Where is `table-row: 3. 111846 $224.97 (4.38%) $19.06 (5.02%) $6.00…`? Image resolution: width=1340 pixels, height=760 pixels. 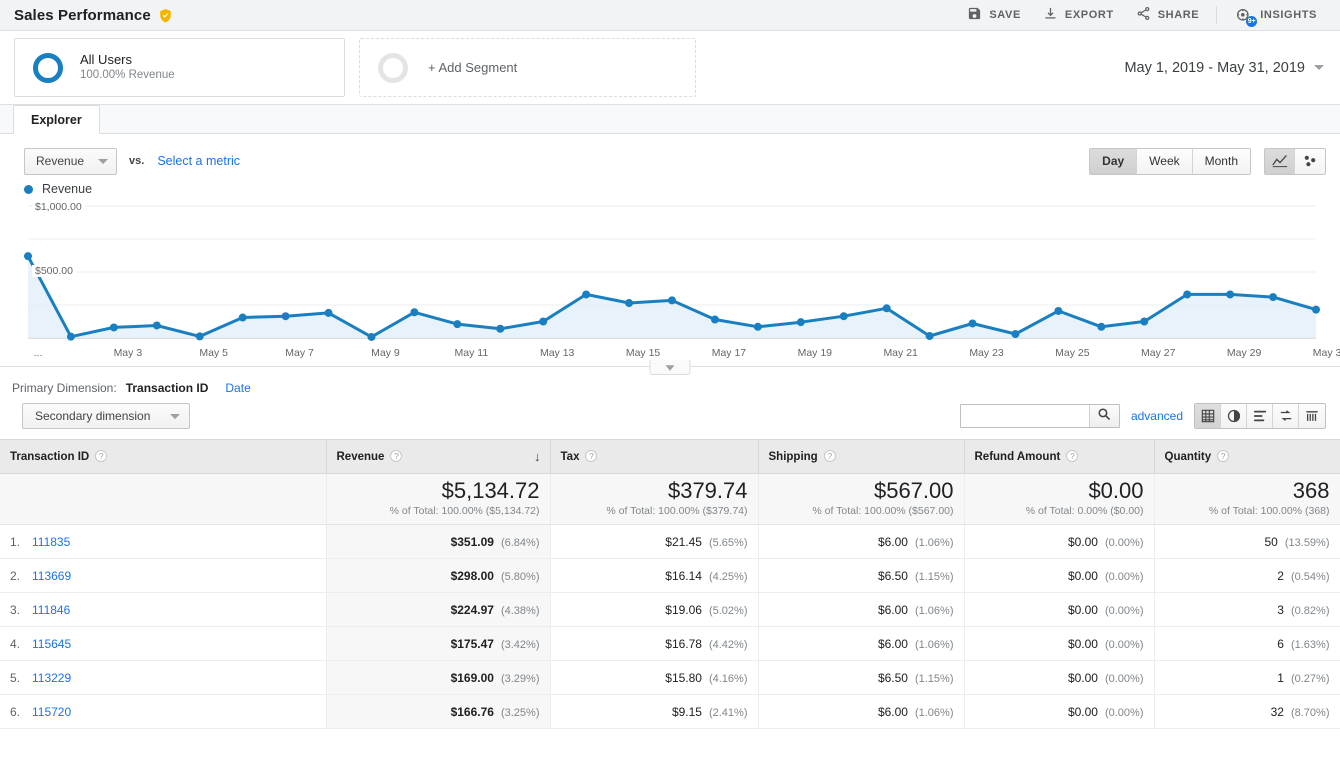 table-row: 3. 111846 $224.97 (4.38%) $19.06 (5.02%) $6.00… is located at coordinates (670, 609).